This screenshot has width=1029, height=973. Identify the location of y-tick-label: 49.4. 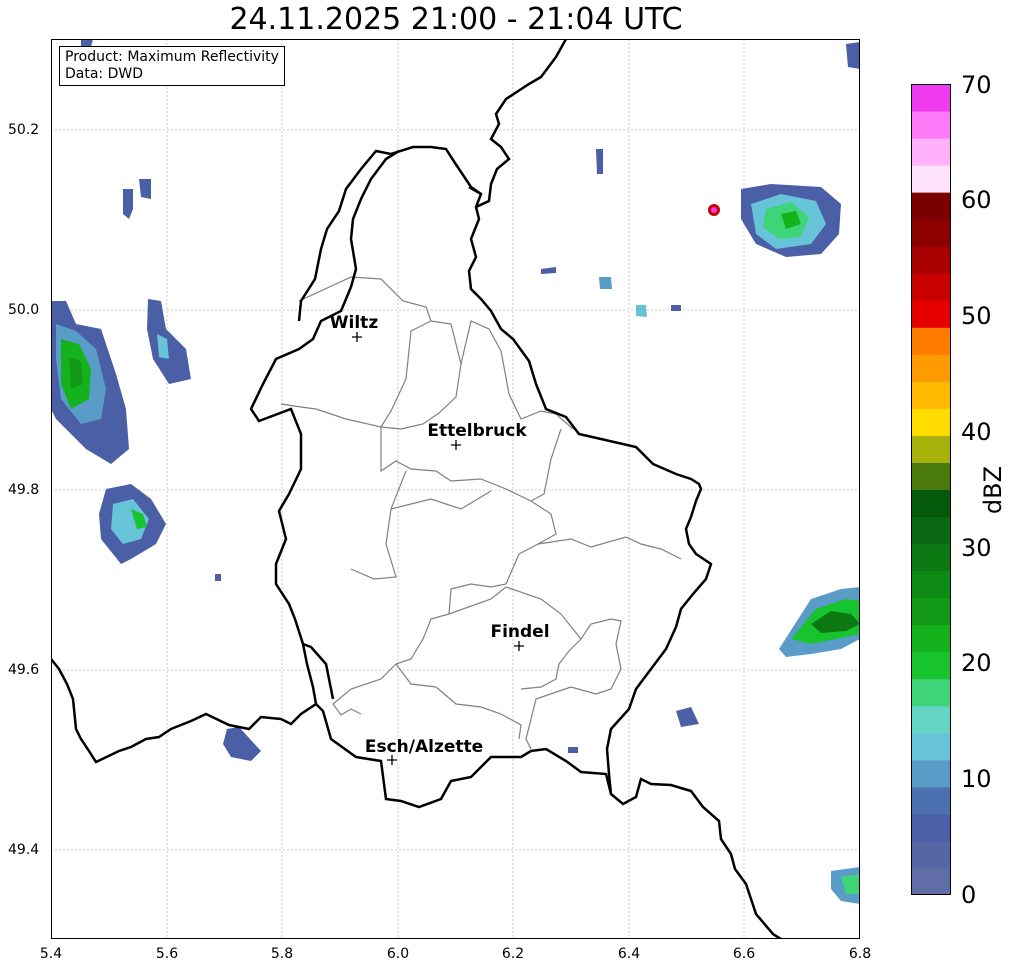
(24, 850).